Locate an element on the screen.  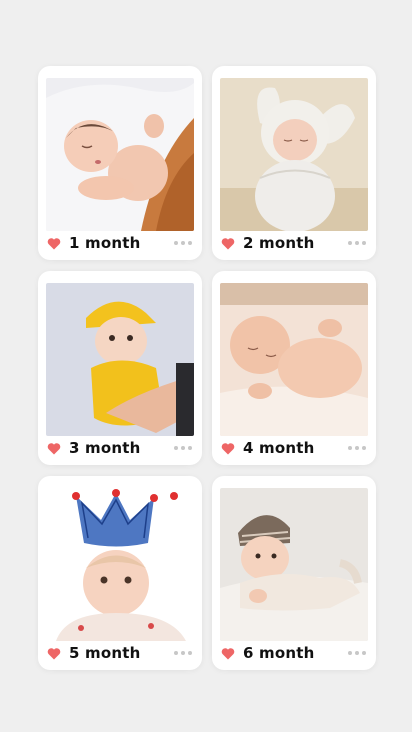
milestone-card-6: 6 month is located at coordinates (294, 573).